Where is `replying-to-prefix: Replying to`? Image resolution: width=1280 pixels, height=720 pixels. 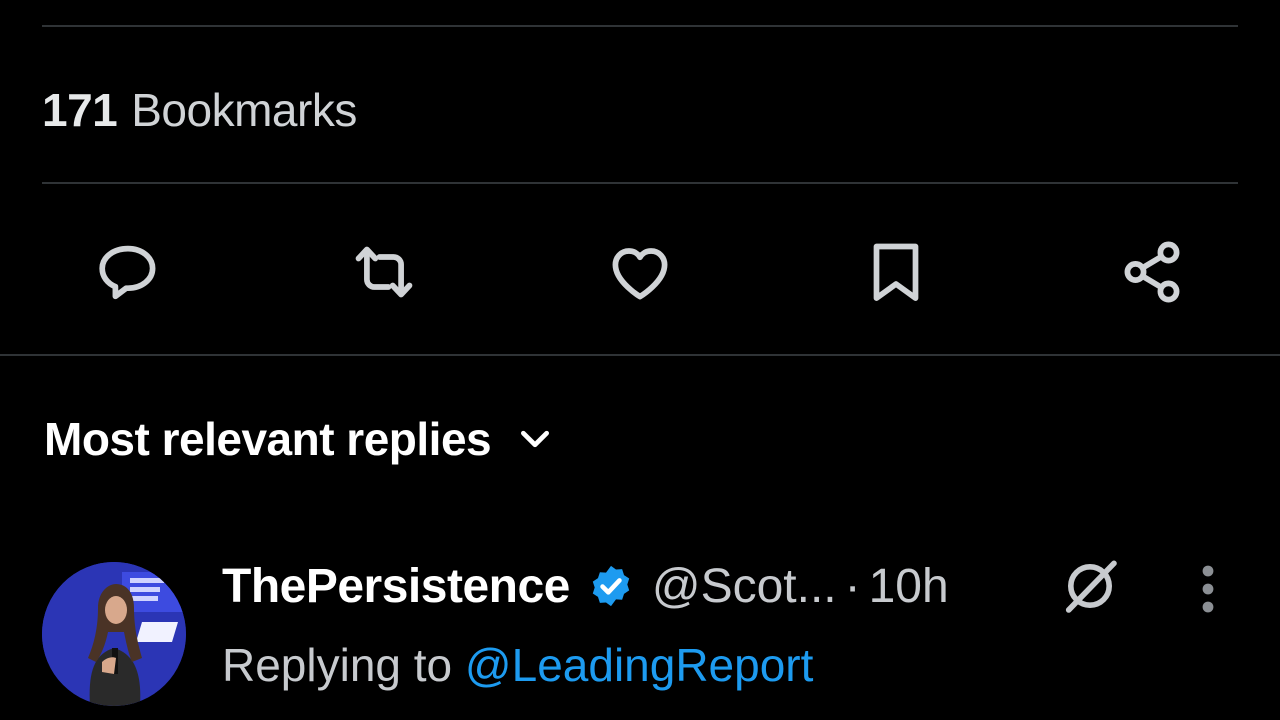 replying-to-prefix: Replying to is located at coordinates (337, 665).